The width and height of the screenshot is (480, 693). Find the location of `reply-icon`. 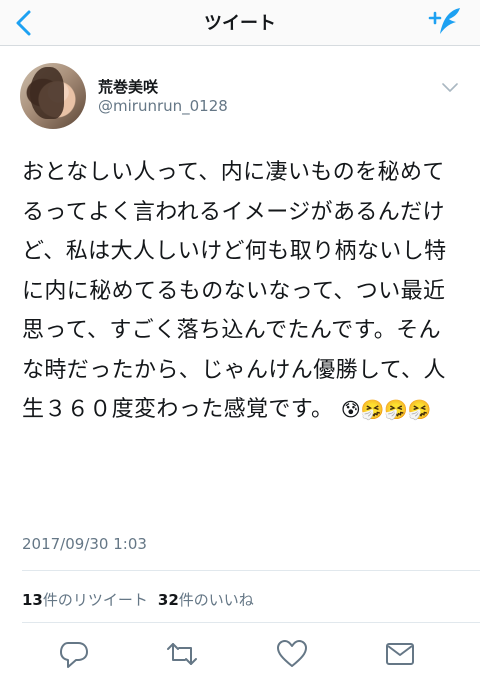

reply-icon is located at coordinates (74, 655).